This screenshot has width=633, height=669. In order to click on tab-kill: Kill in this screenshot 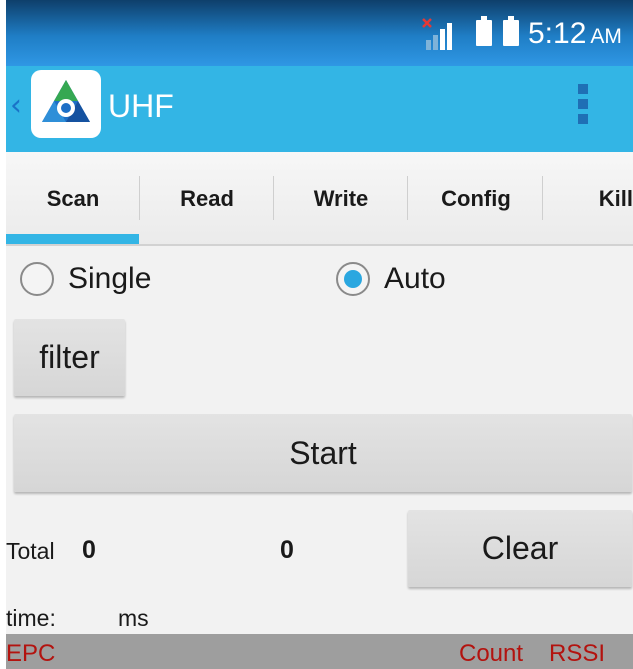, I will do `click(588, 198)`.